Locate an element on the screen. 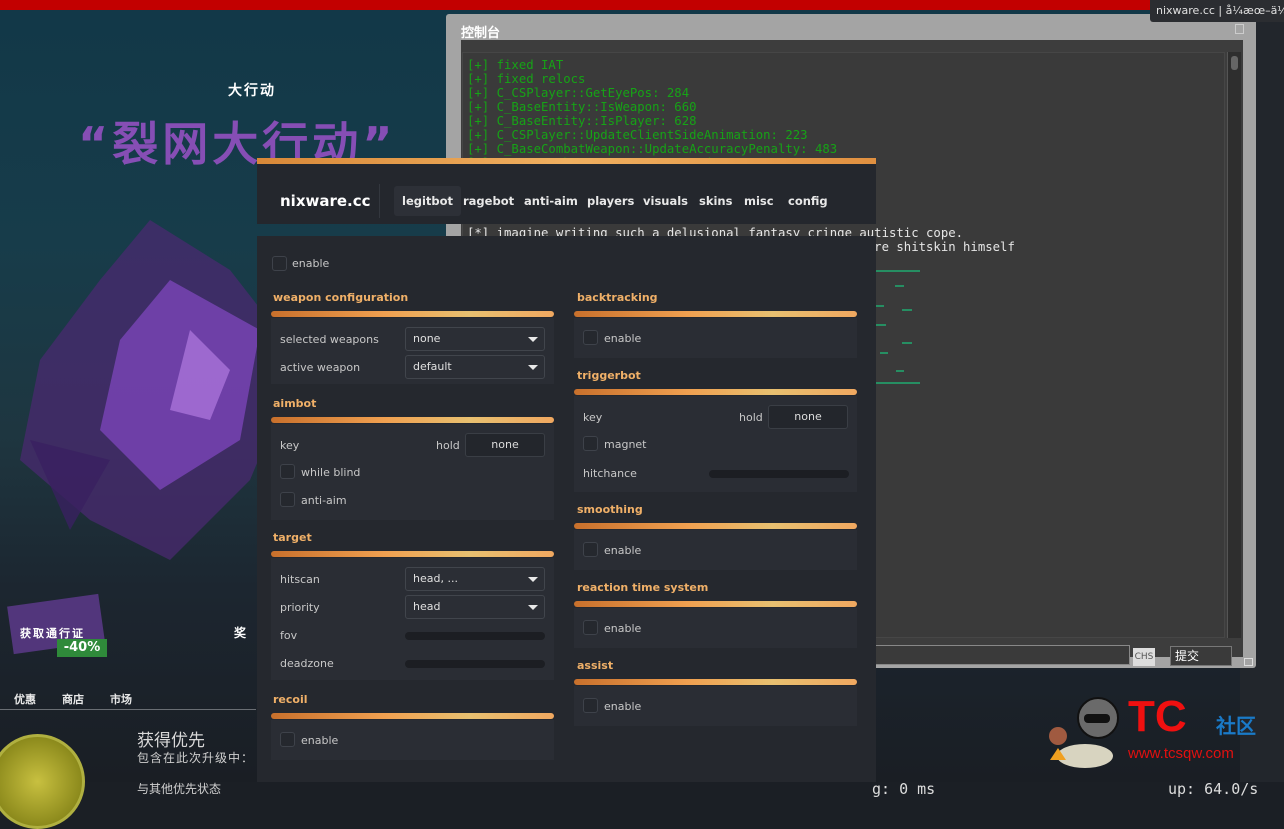 This screenshot has width=1284, height=829. hitchance-slider is located at coordinates (779, 474).